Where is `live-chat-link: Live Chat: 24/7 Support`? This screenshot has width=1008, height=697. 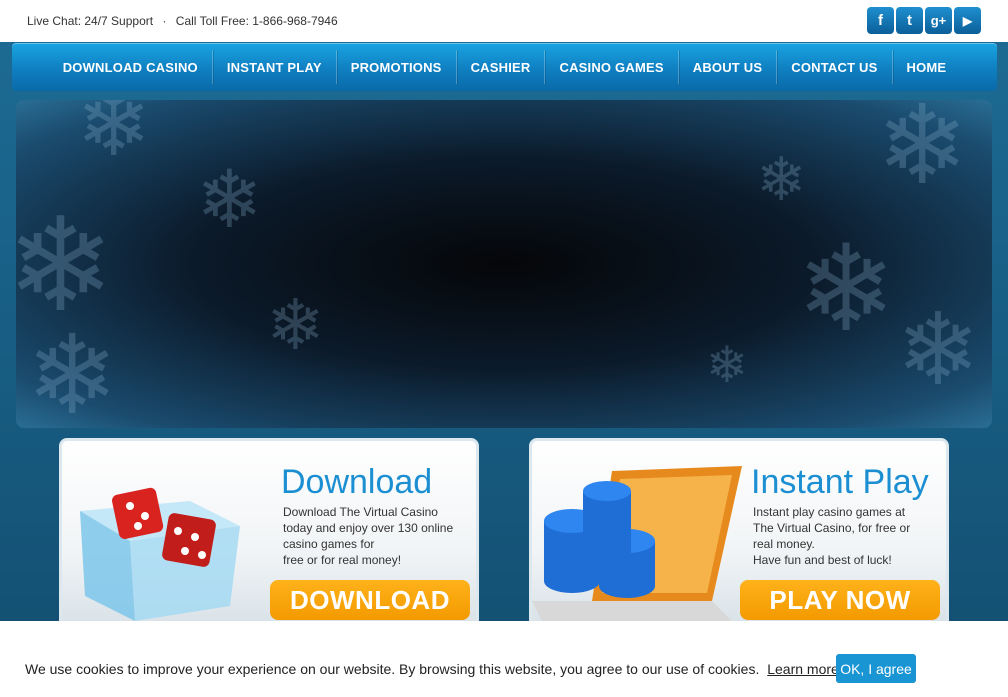
live-chat-link: Live Chat: 24/7 Support is located at coordinates (90, 21).